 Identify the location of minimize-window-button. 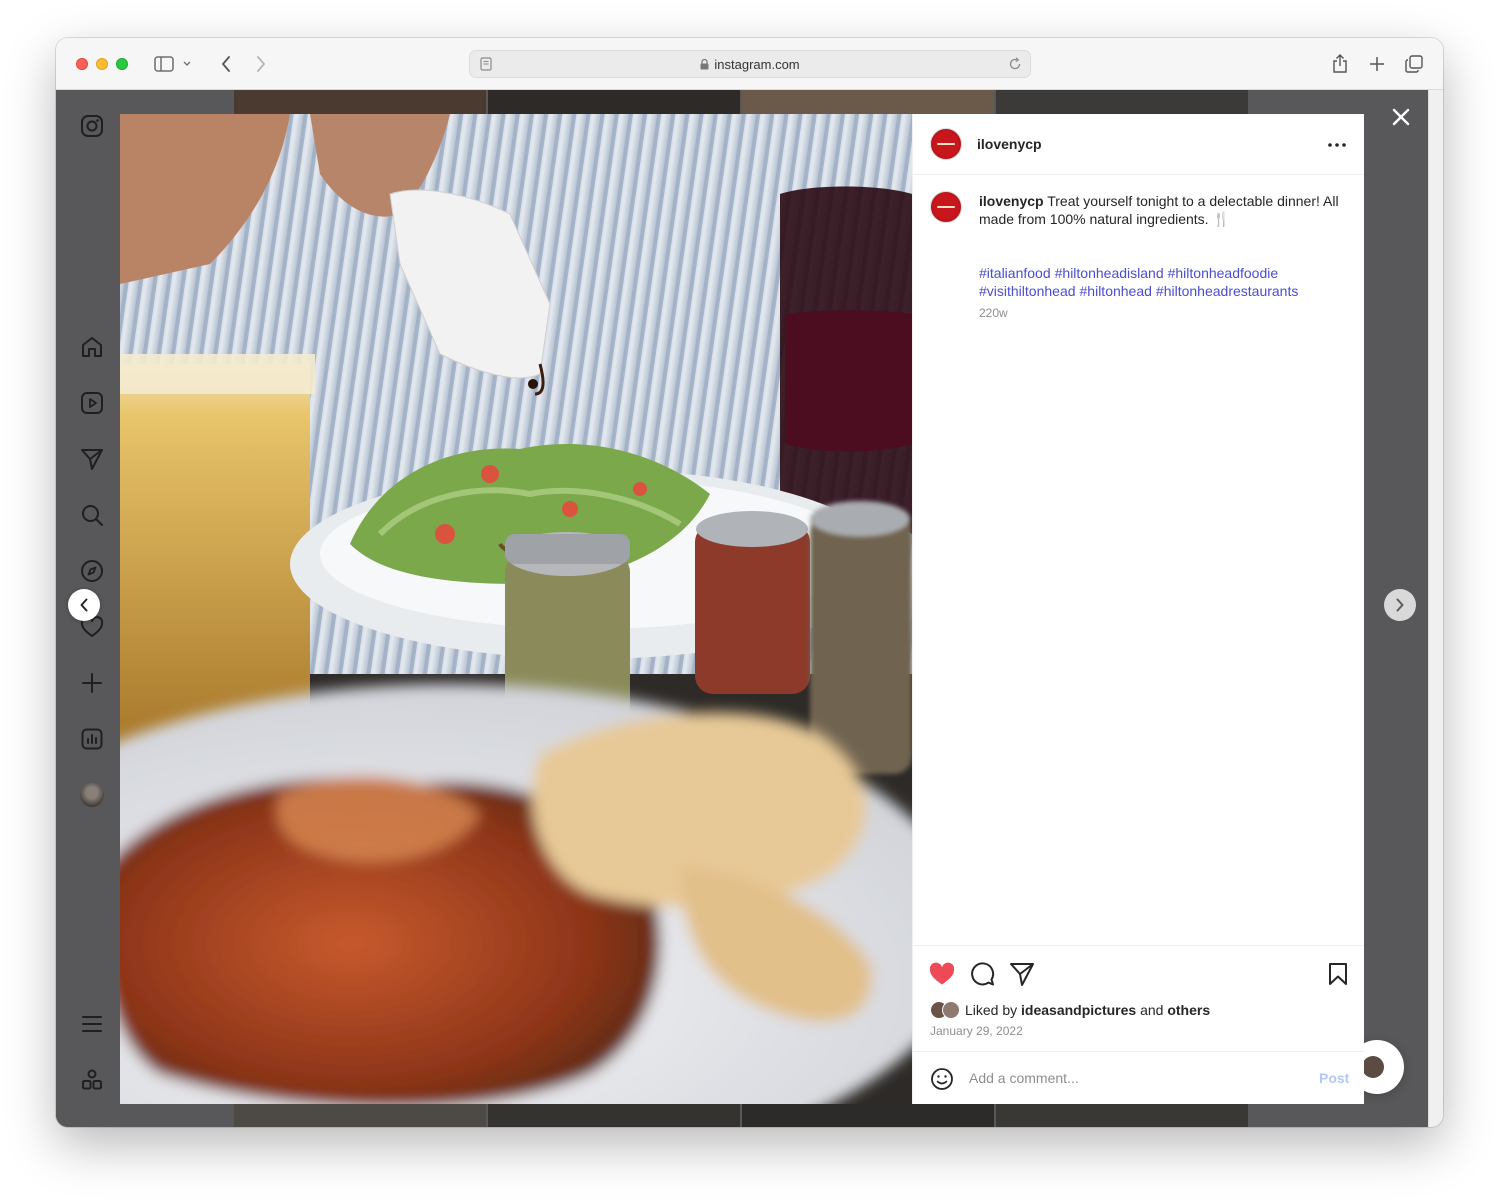
(102, 64).